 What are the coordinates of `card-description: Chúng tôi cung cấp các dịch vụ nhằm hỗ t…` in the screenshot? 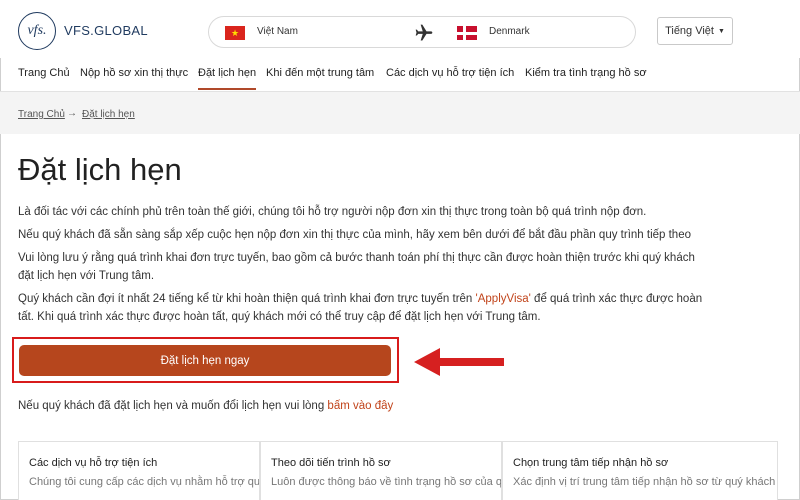 It's located at (144, 482).